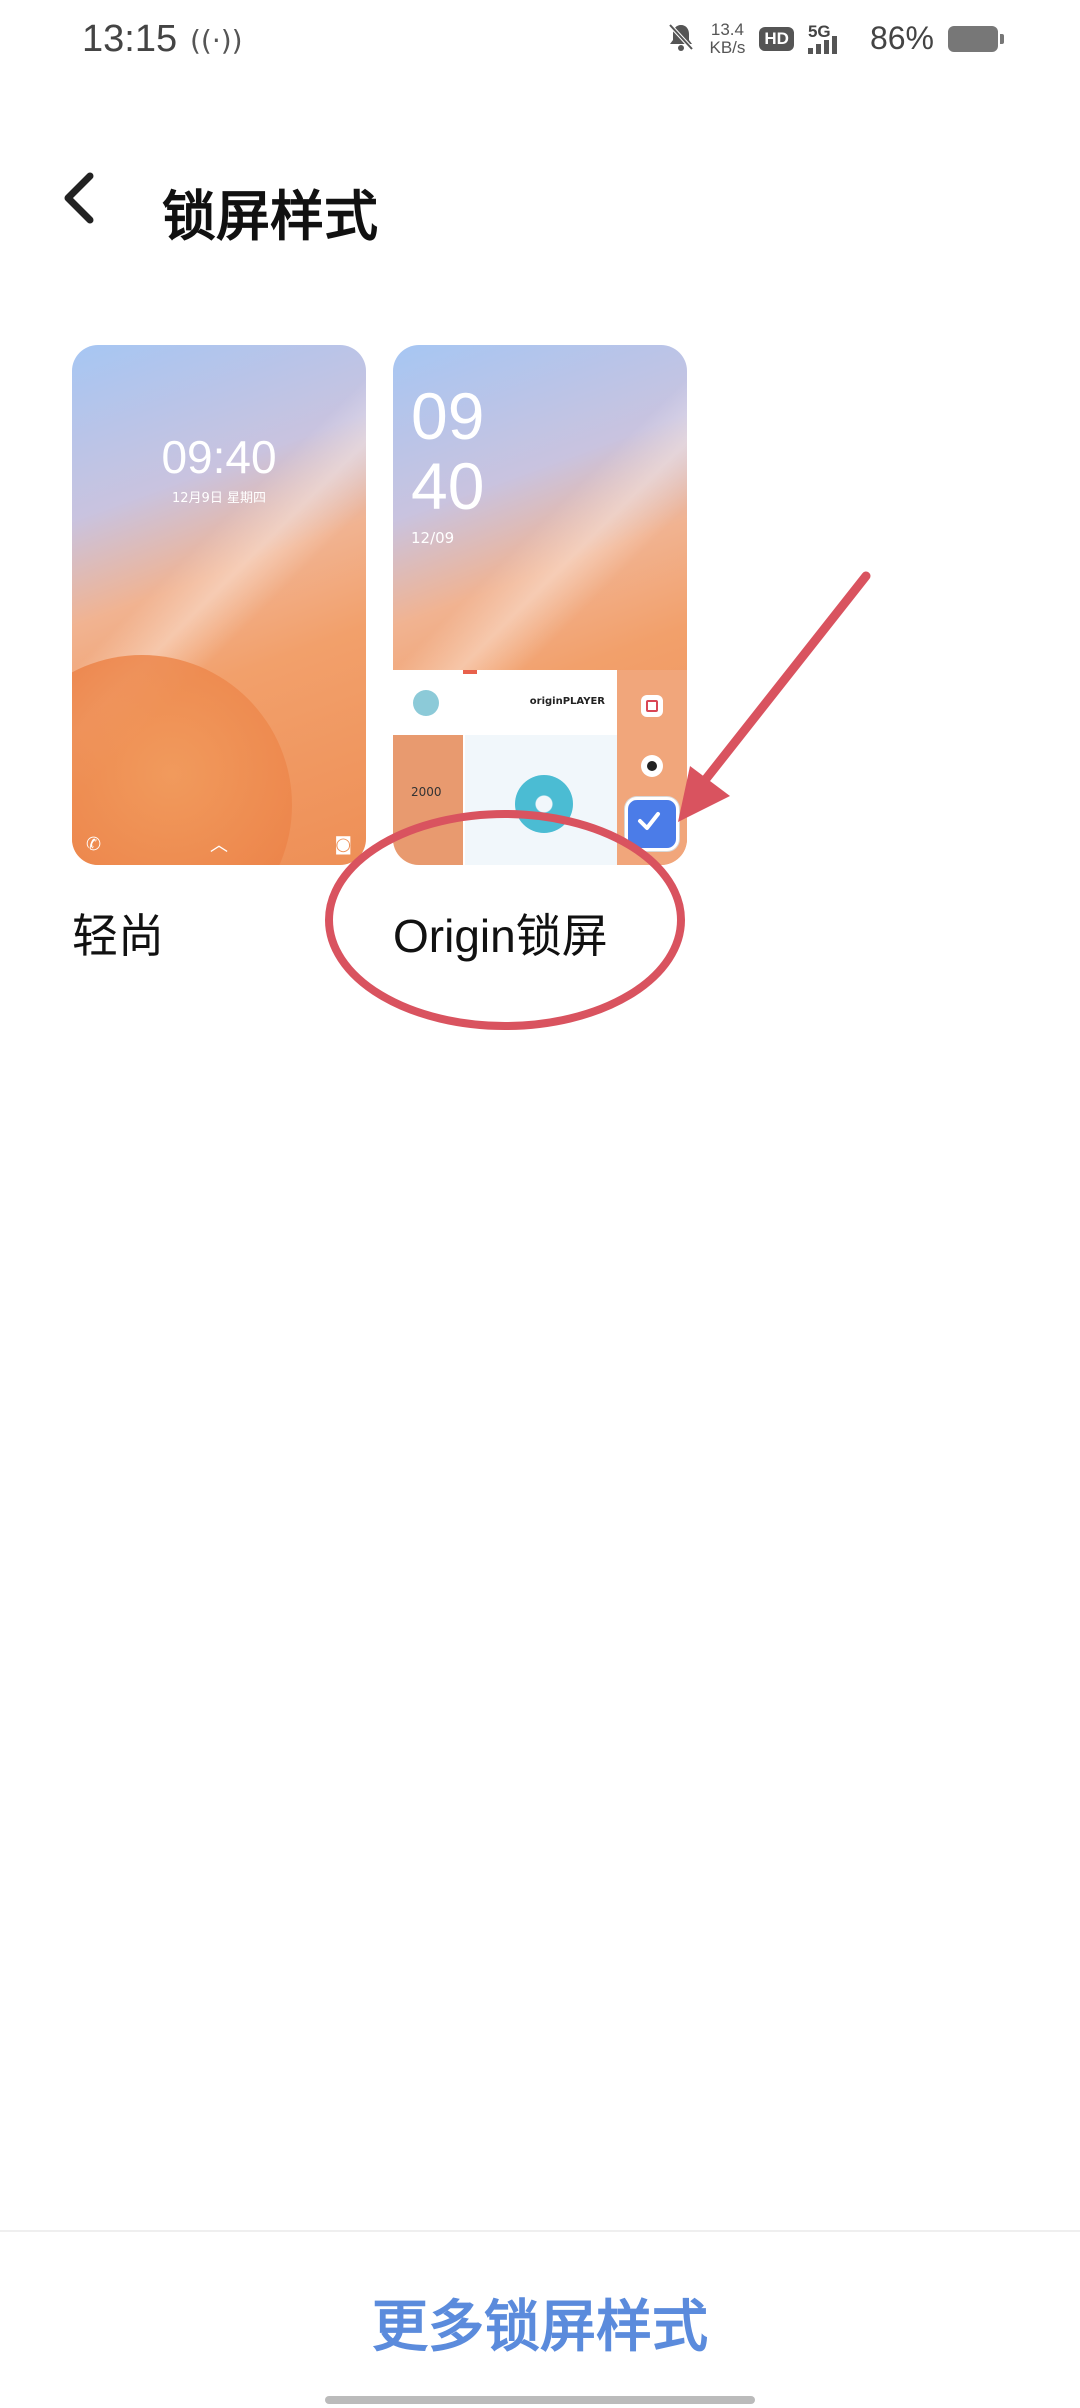 The width and height of the screenshot is (1080, 2408). What do you see at coordinates (681, 39) in the screenshot?
I see `bell-muted-icon` at bounding box center [681, 39].